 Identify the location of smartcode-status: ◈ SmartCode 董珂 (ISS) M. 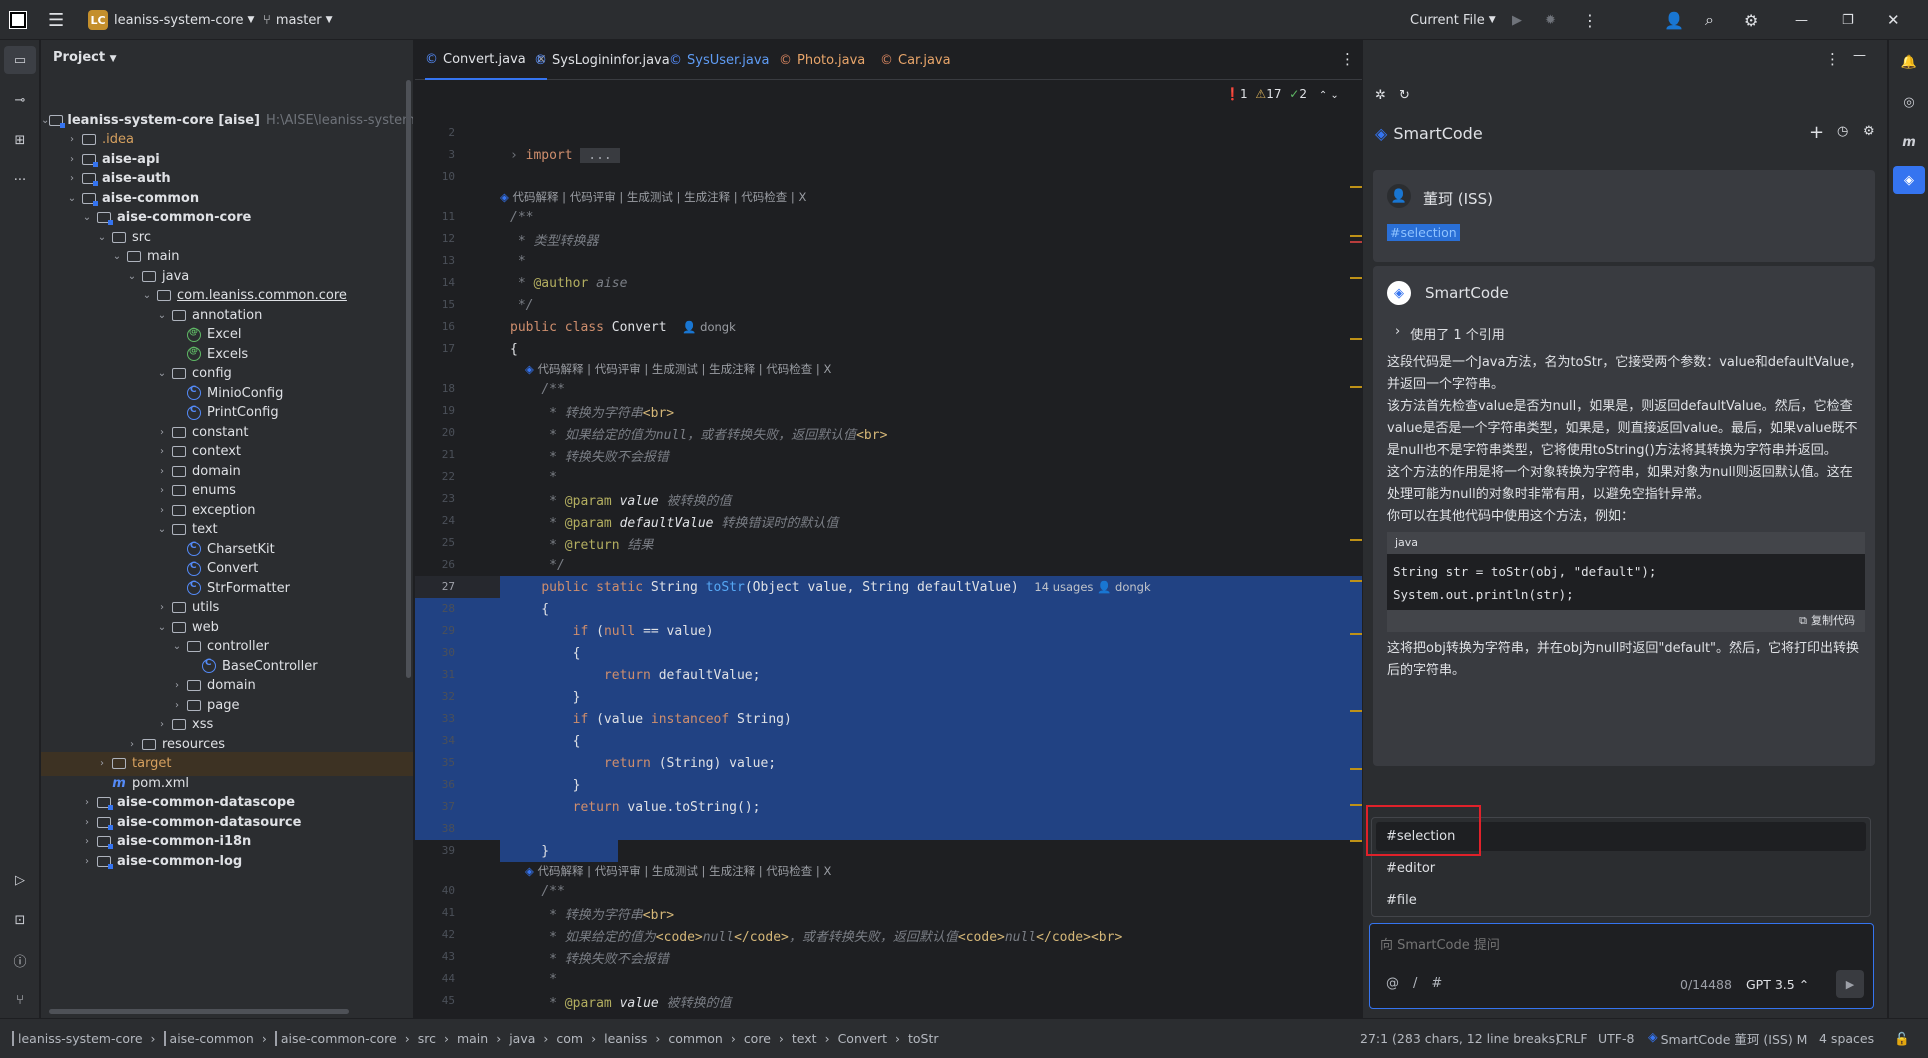
(1727, 1038).